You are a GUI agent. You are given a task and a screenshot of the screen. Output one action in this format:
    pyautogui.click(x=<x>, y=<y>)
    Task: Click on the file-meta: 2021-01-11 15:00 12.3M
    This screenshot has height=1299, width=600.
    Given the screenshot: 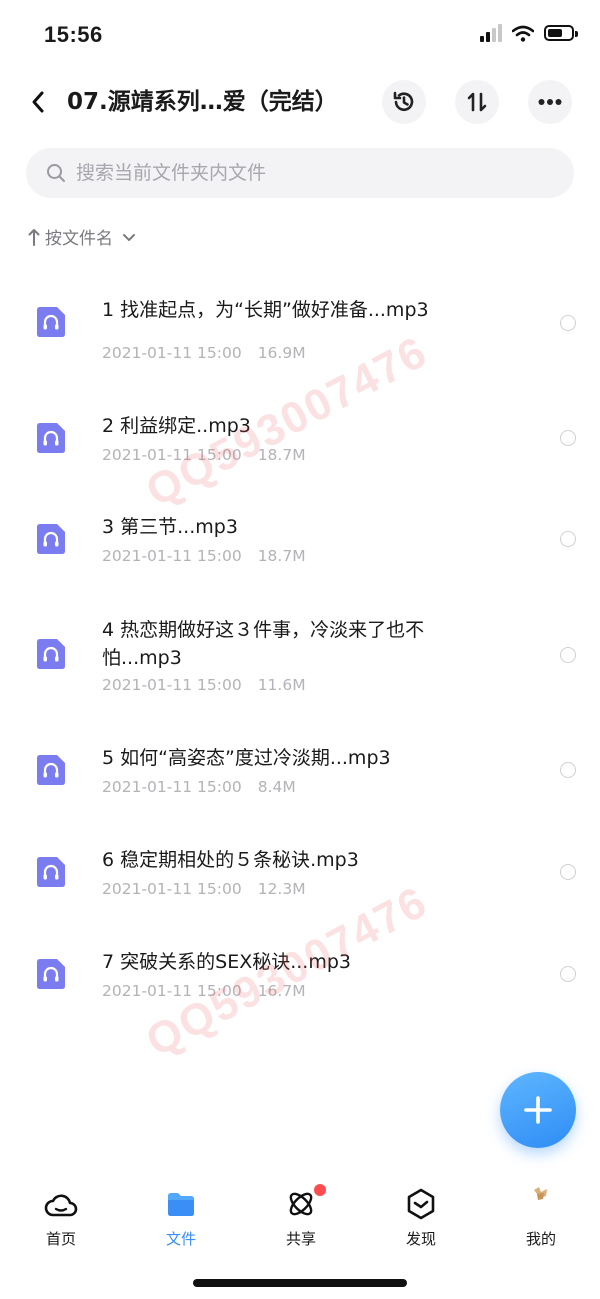 What is the action you would take?
    pyautogui.click(x=204, y=889)
    